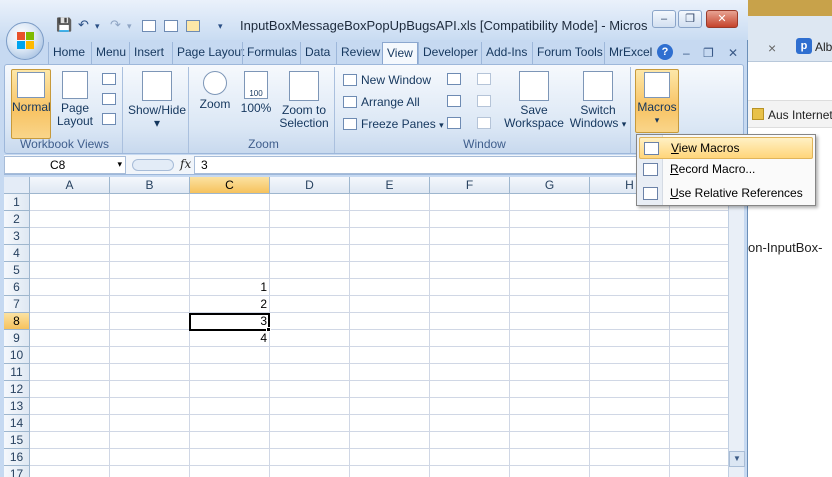  I want to click on minimize-button: –, so click(664, 19).